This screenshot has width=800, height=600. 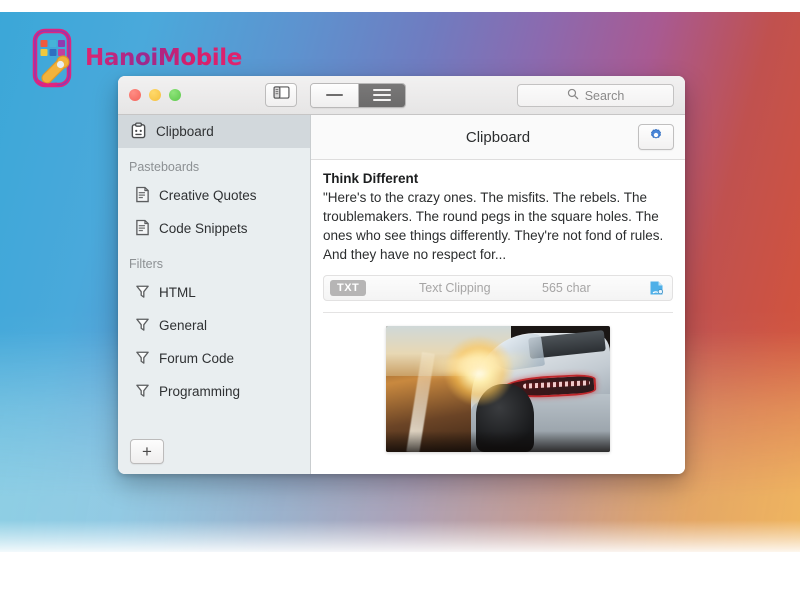 I want to click on segment-compact-view, so click(x=334, y=95).